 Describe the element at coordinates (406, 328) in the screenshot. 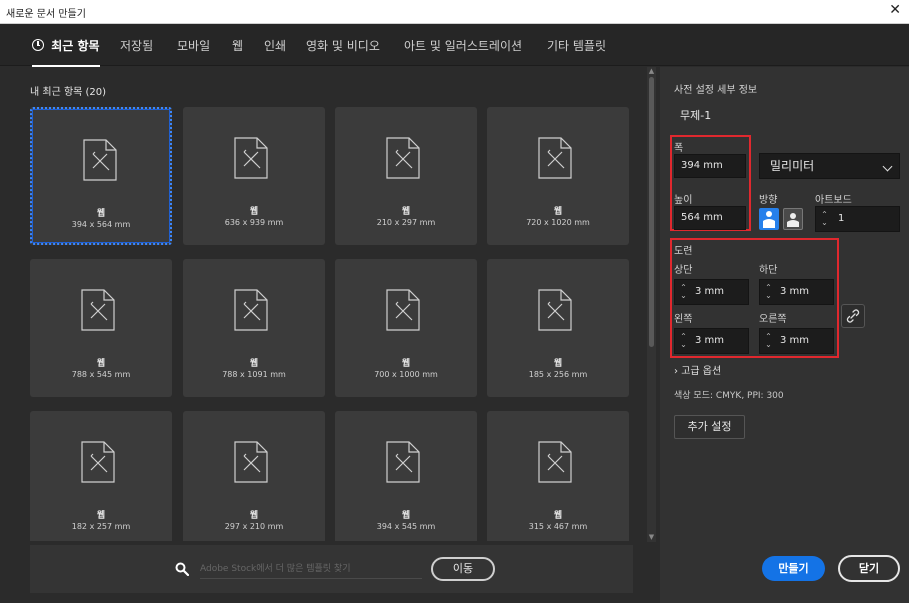

I see `preset-card: 웹 700 x 1000 mm` at that location.